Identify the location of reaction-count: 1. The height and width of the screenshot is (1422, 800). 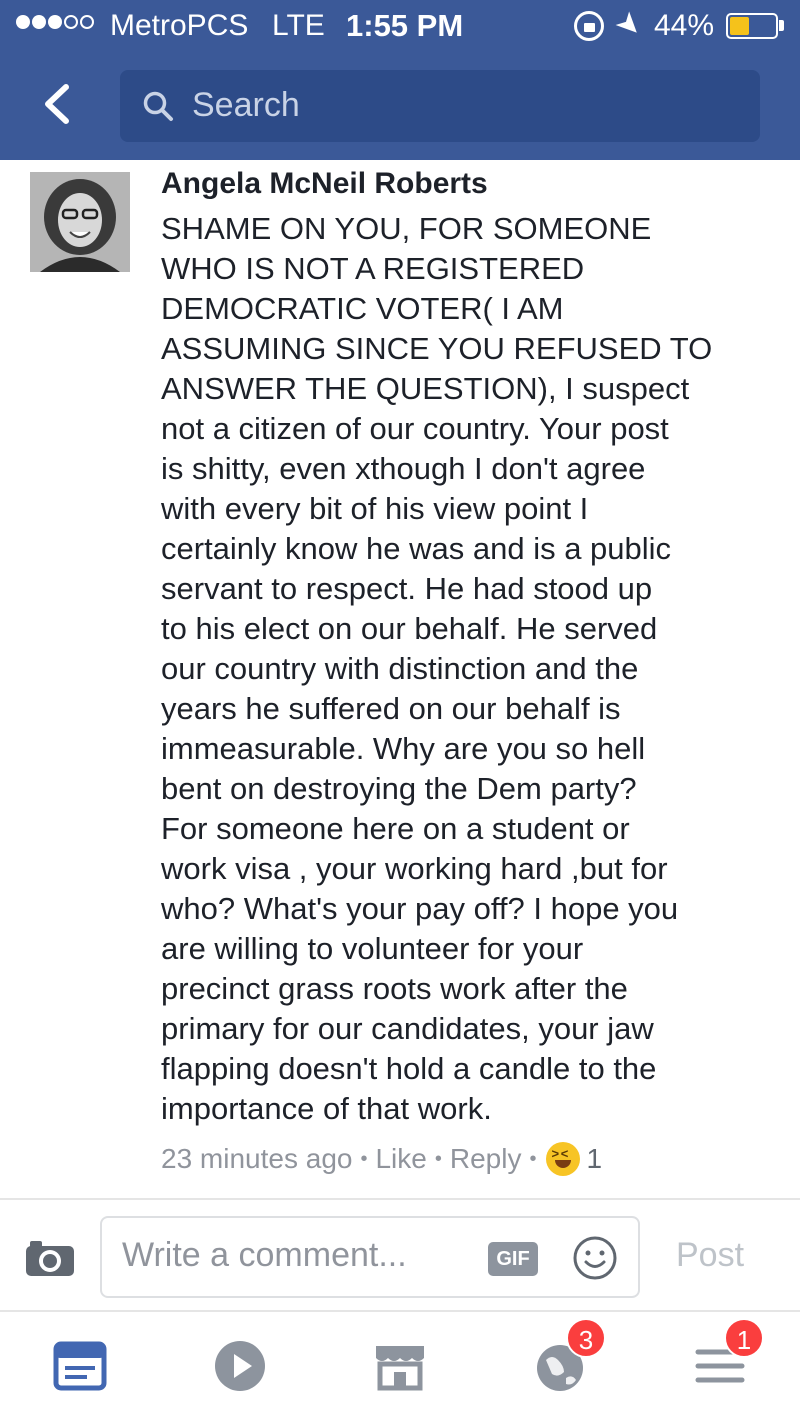
(594, 1159).